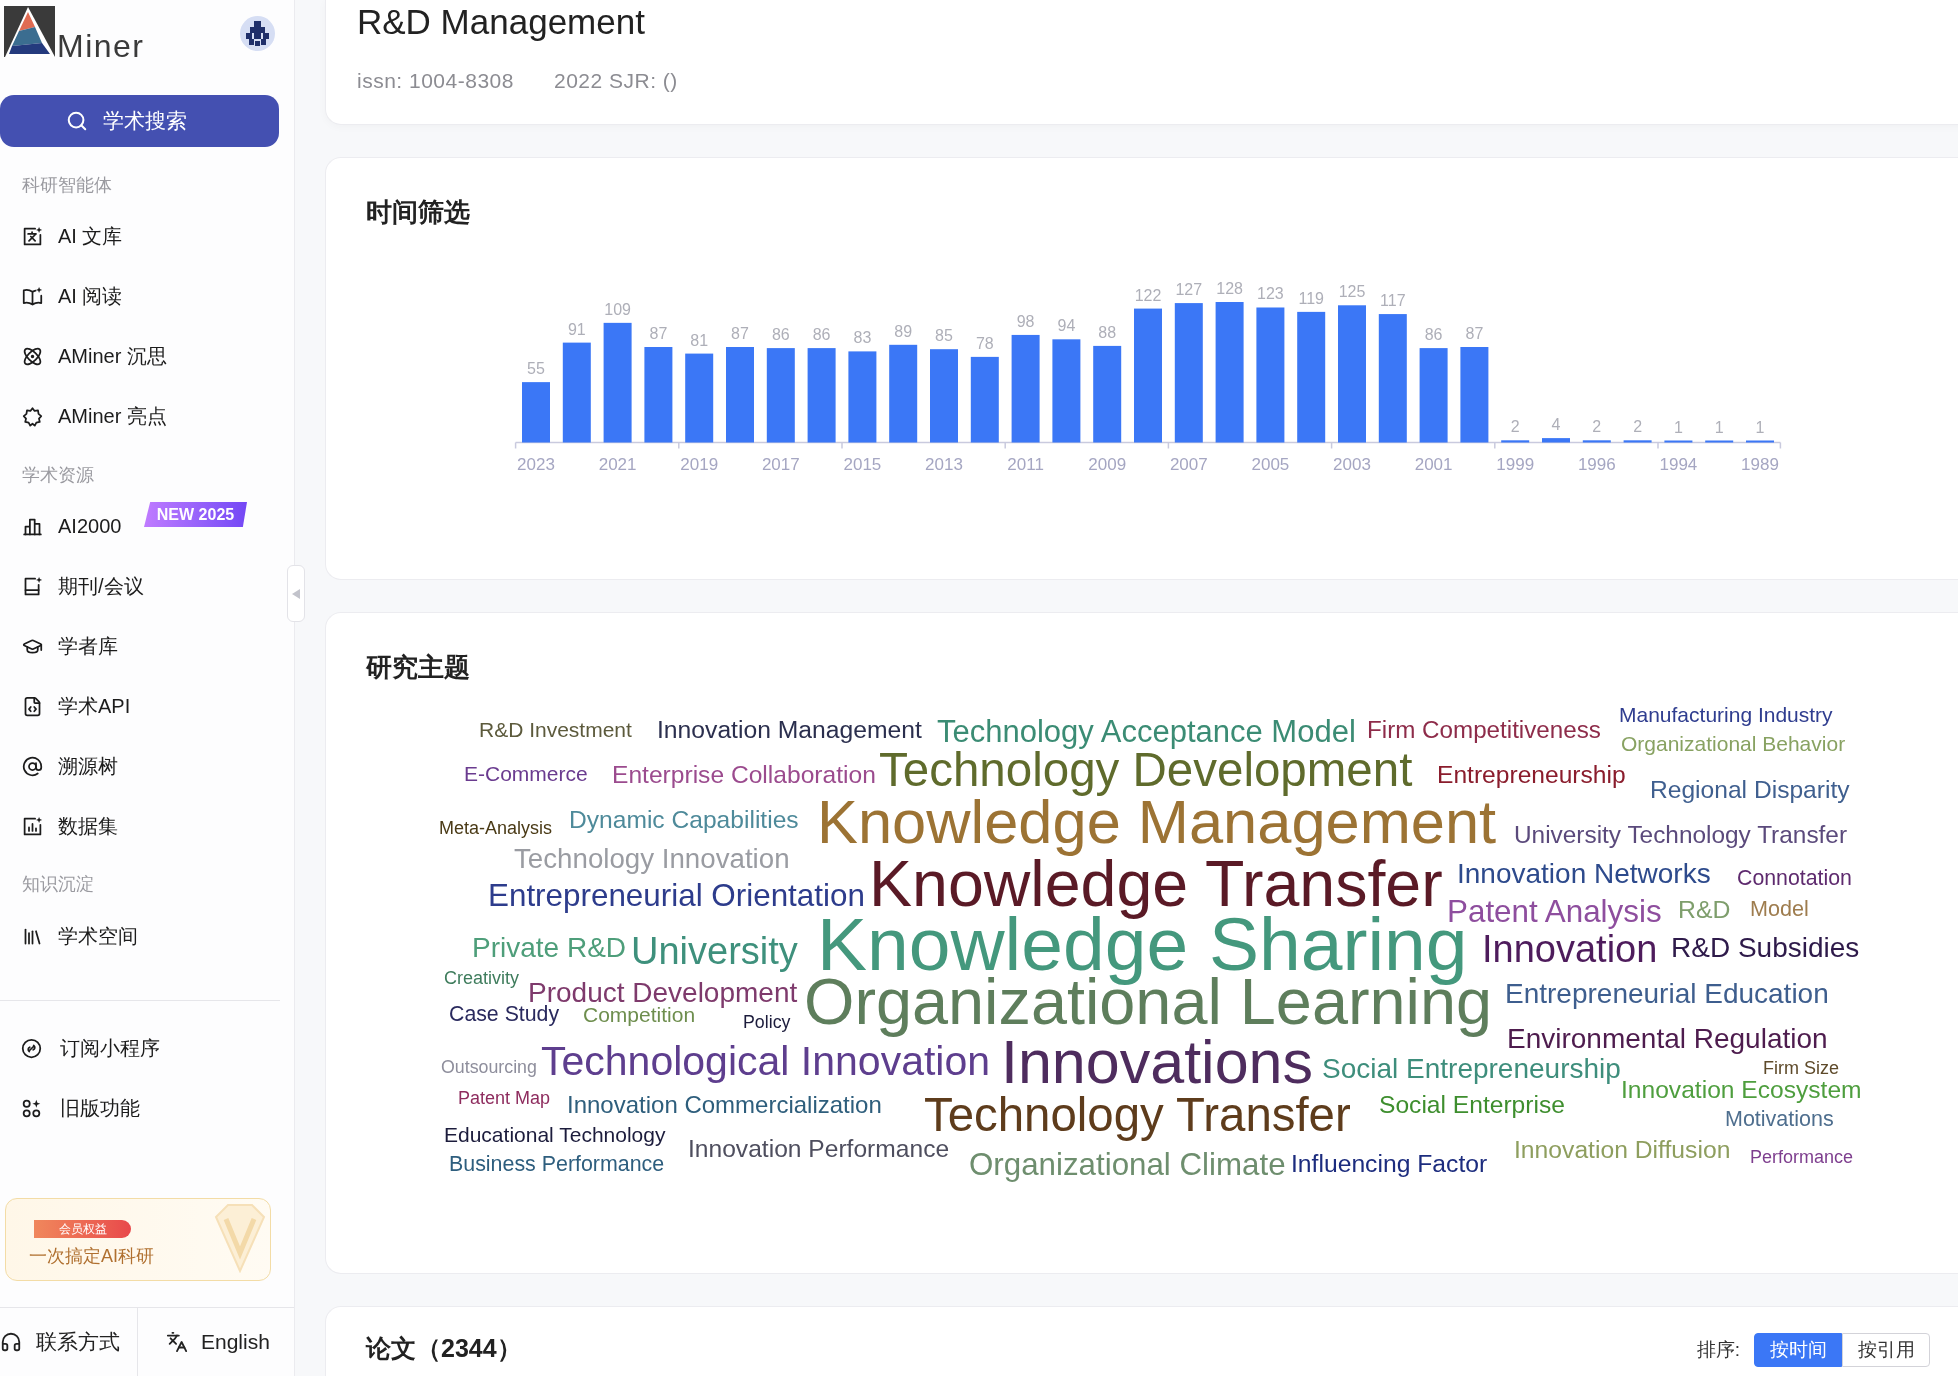  I want to click on topic-word: Connotation, so click(1794, 879).